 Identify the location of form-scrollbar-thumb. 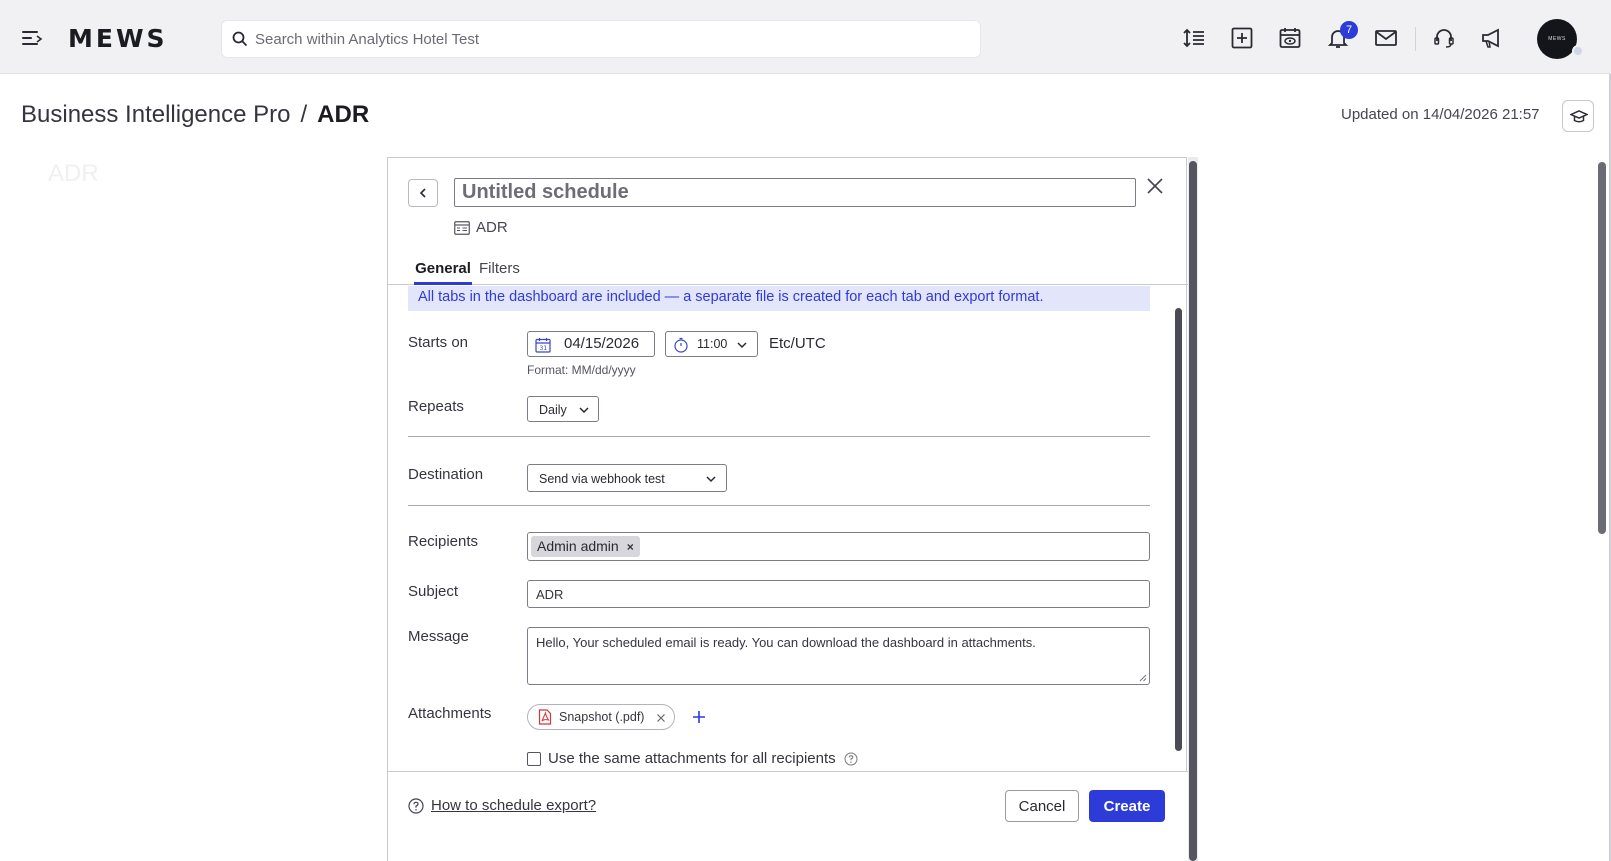
(1178, 529).